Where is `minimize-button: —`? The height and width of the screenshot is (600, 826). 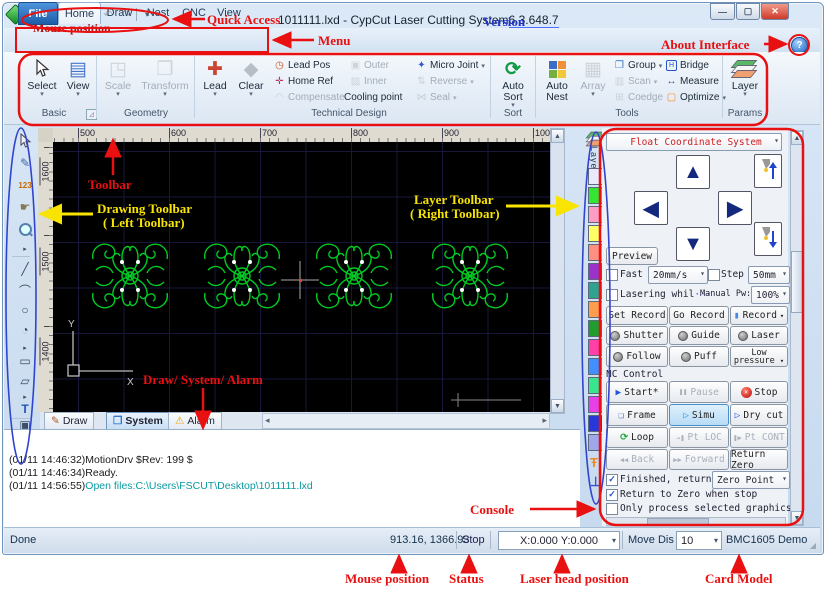 minimize-button: — is located at coordinates (722, 11).